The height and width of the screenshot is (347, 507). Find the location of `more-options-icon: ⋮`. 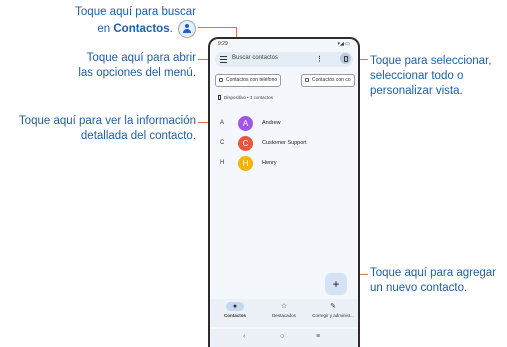

more-options-icon: ⋮ is located at coordinates (319, 59).